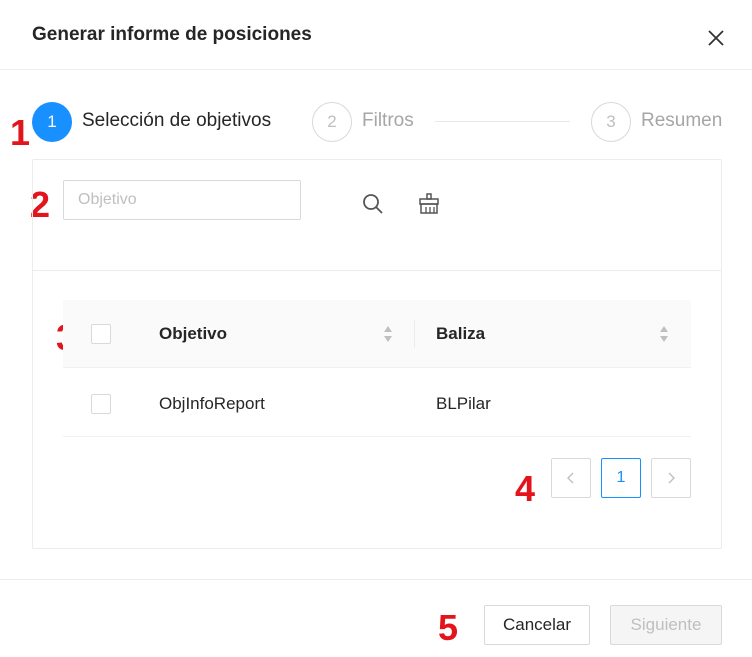  Describe the element at coordinates (388, 120) in the screenshot. I see `step-2-label: Filtros` at that location.